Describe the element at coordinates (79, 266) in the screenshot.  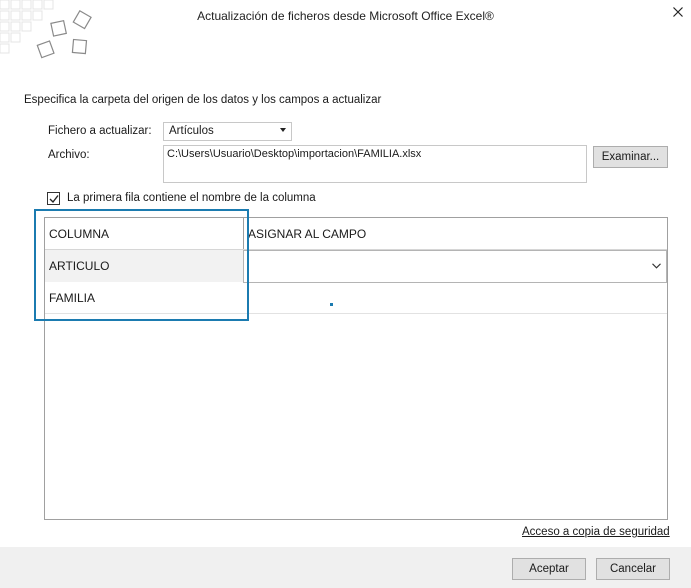
I see `table-cell-columna: ARTICULO` at that location.